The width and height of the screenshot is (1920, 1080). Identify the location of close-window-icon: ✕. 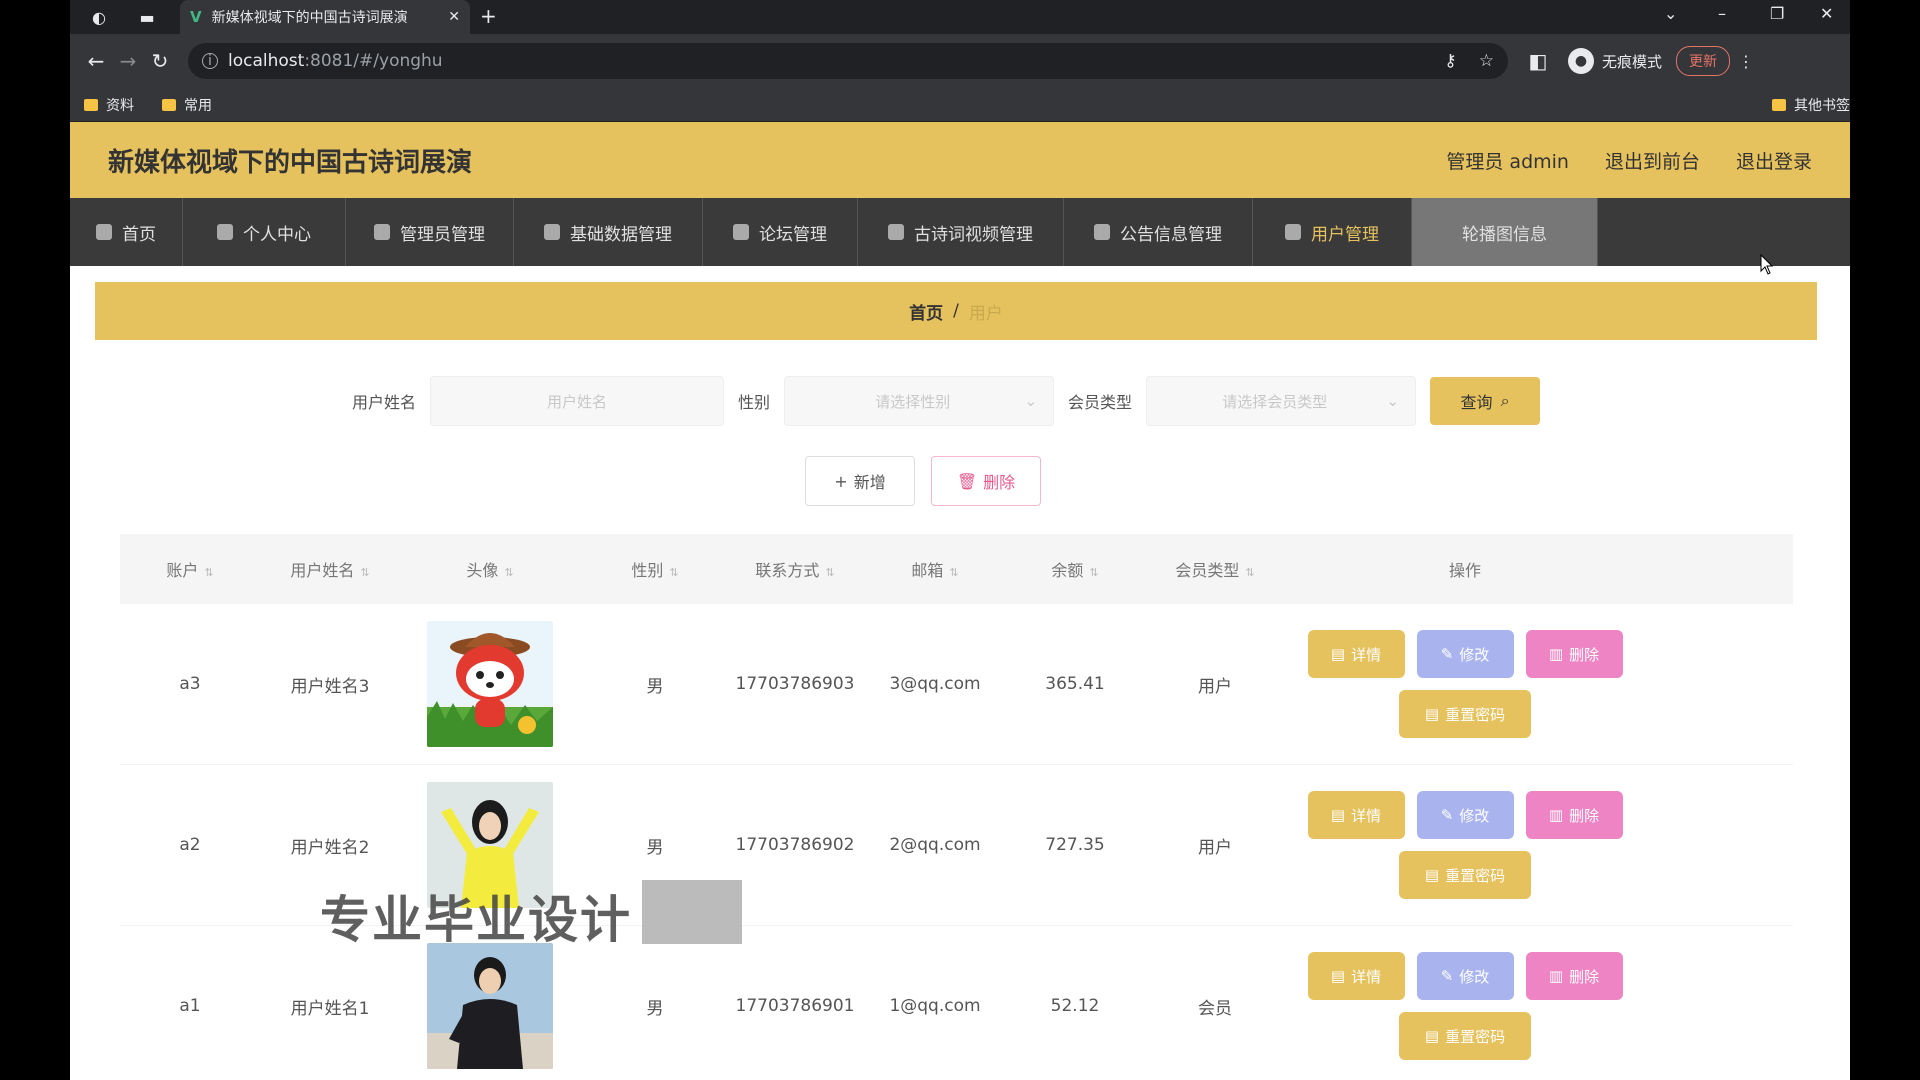
(1826, 13).